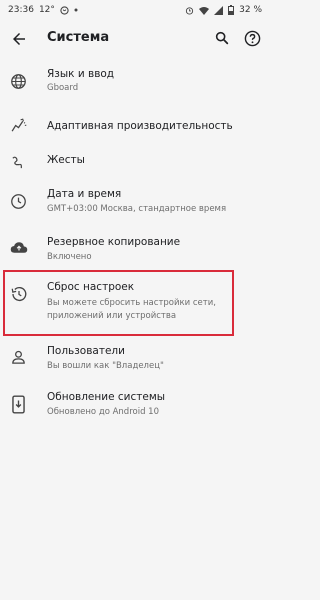  Describe the element at coordinates (223, 39) in the screenshot. I see `search-icon` at that location.